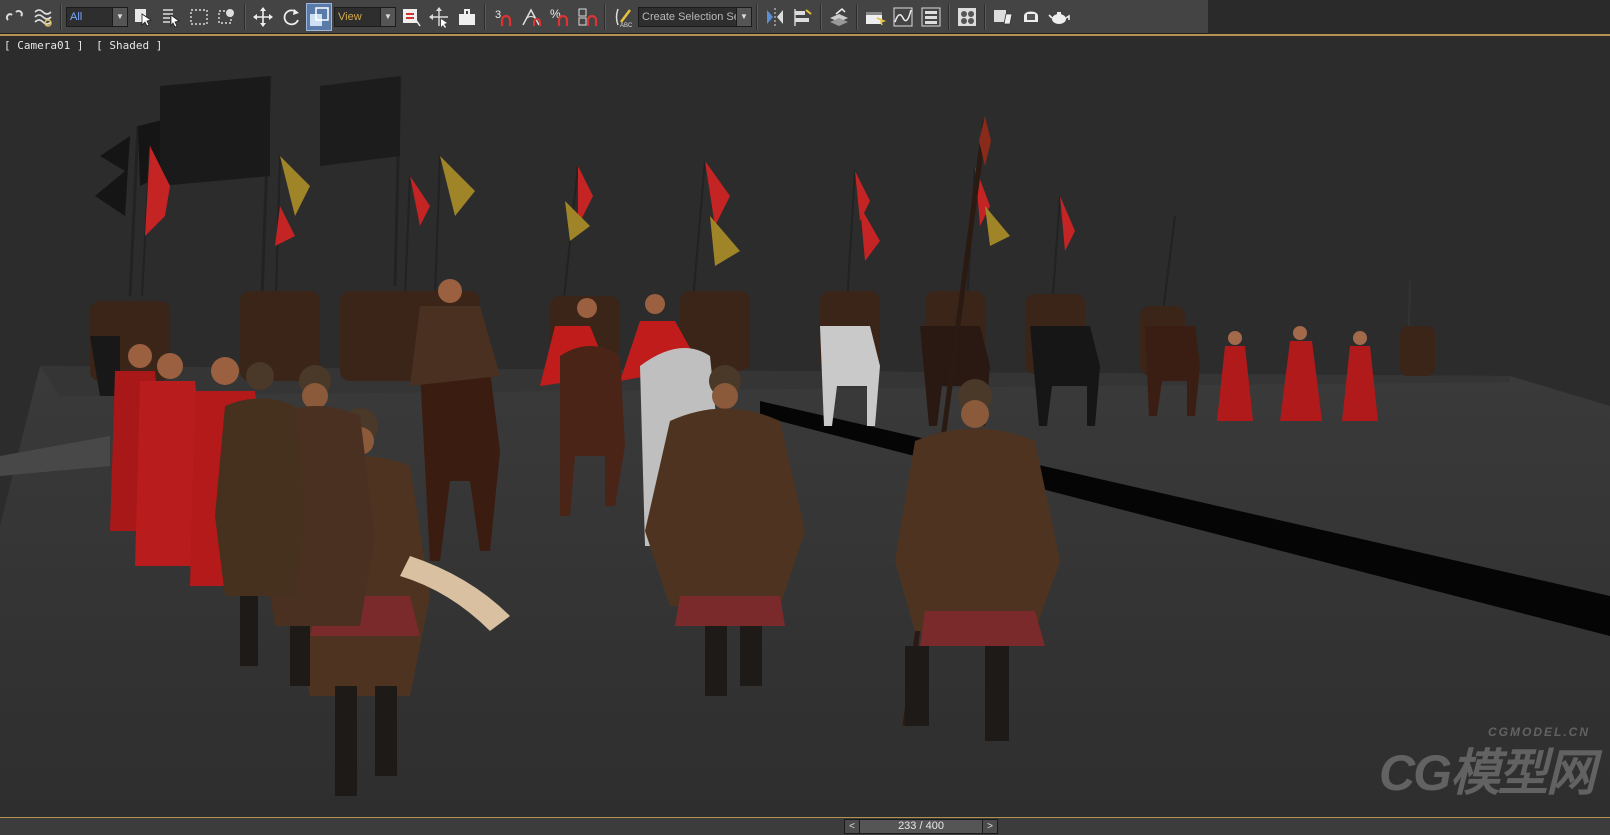  What do you see at coordinates (1031, 17) in the screenshot?
I see `rendered-frame-icon` at bounding box center [1031, 17].